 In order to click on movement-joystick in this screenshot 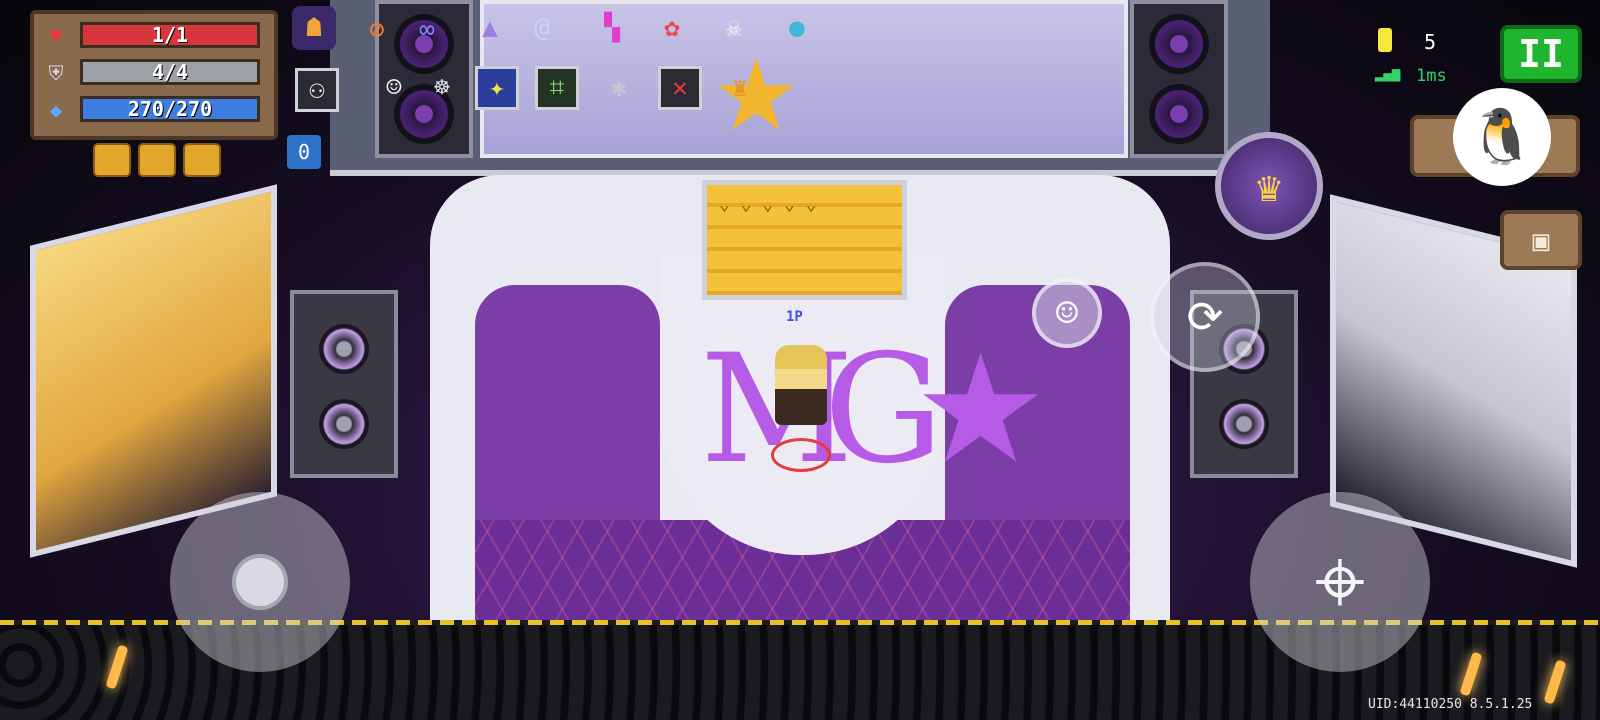, I will do `click(260, 582)`.